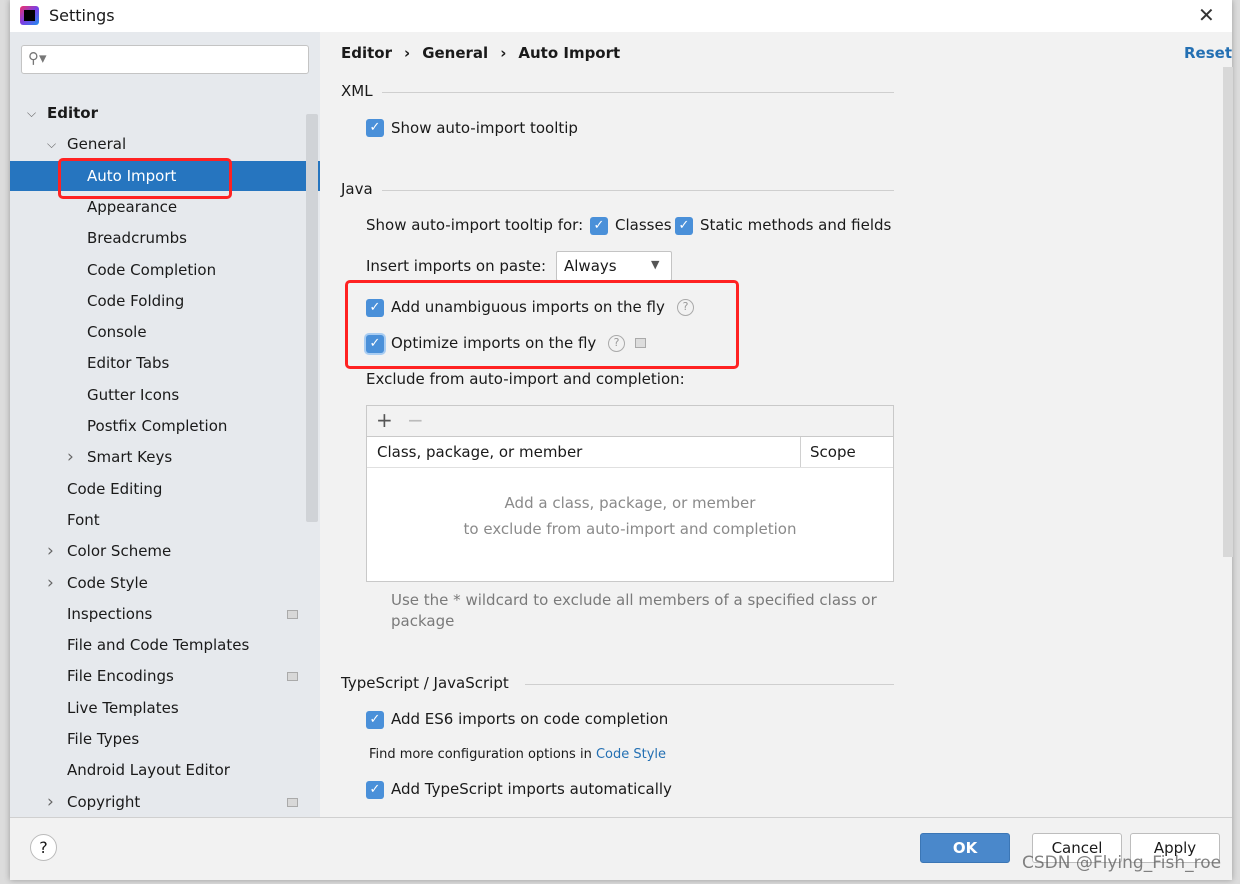  I want to click on tree-item: Gutter Icons, so click(165, 395).